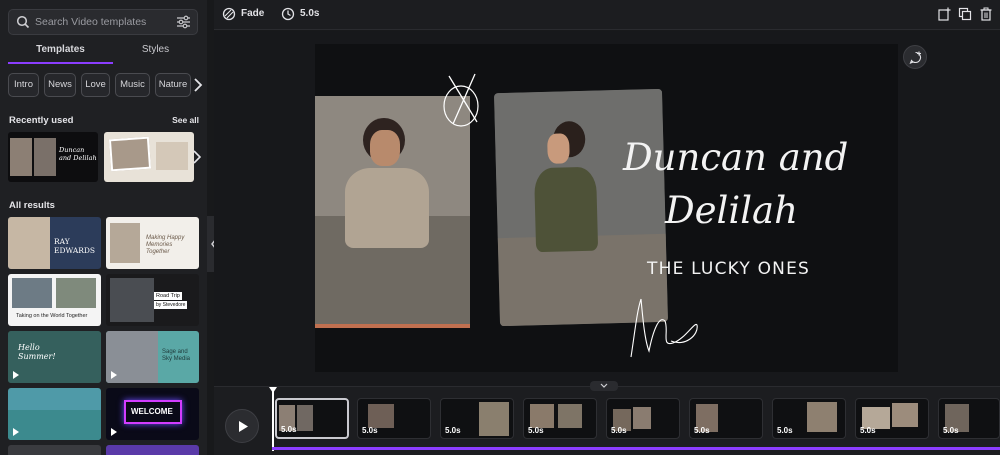 Image resolution: width=1000 pixels, height=455 pixels. Describe the element at coordinates (735, 157) in the screenshot. I see `title-line-1: Duncan and` at that location.